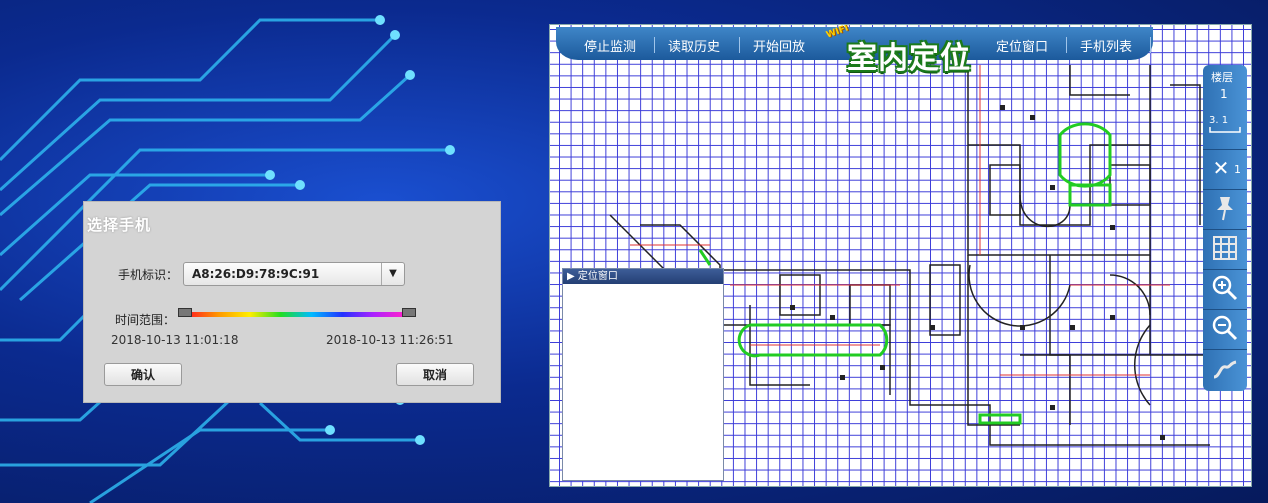  I want to click on nav-locate-window: 定位窗口, so click(1022, 45).